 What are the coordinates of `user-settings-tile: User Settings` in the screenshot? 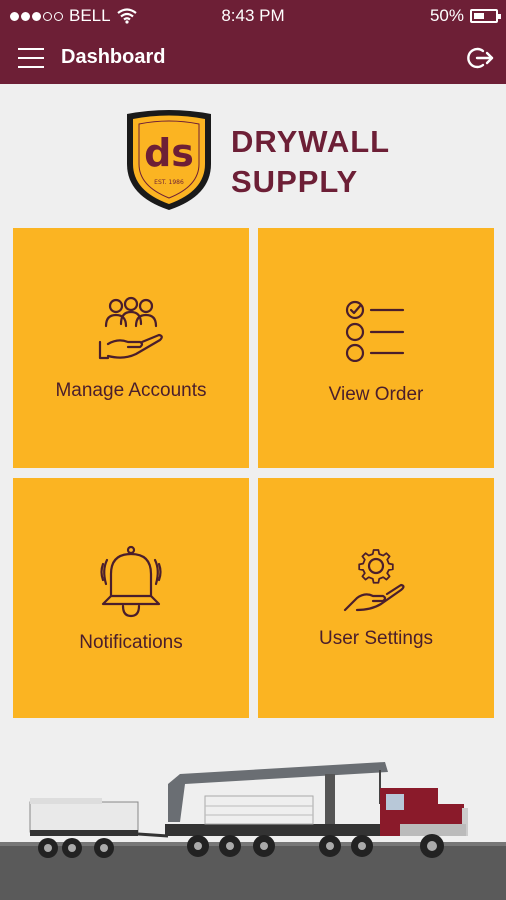 It's located at (376, 598).